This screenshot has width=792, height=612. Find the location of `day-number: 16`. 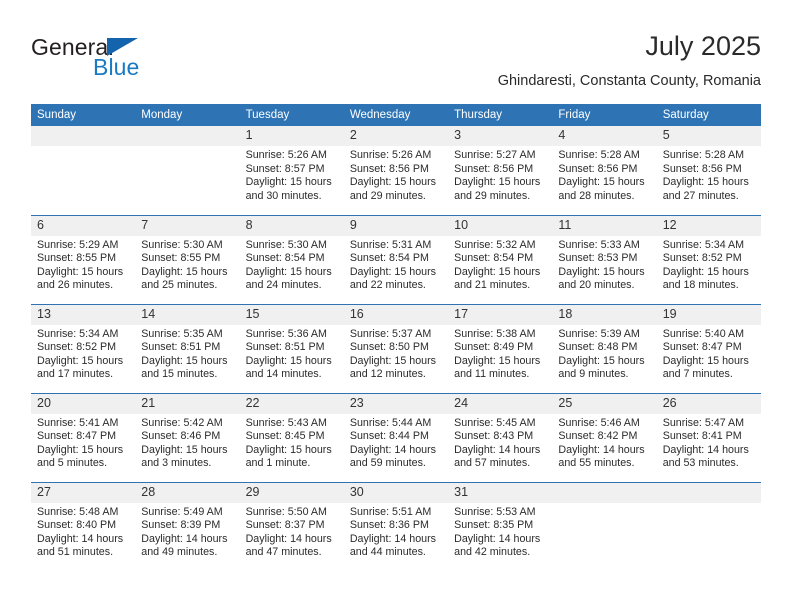

day-number: 16 is located at coordinates (396, 314).